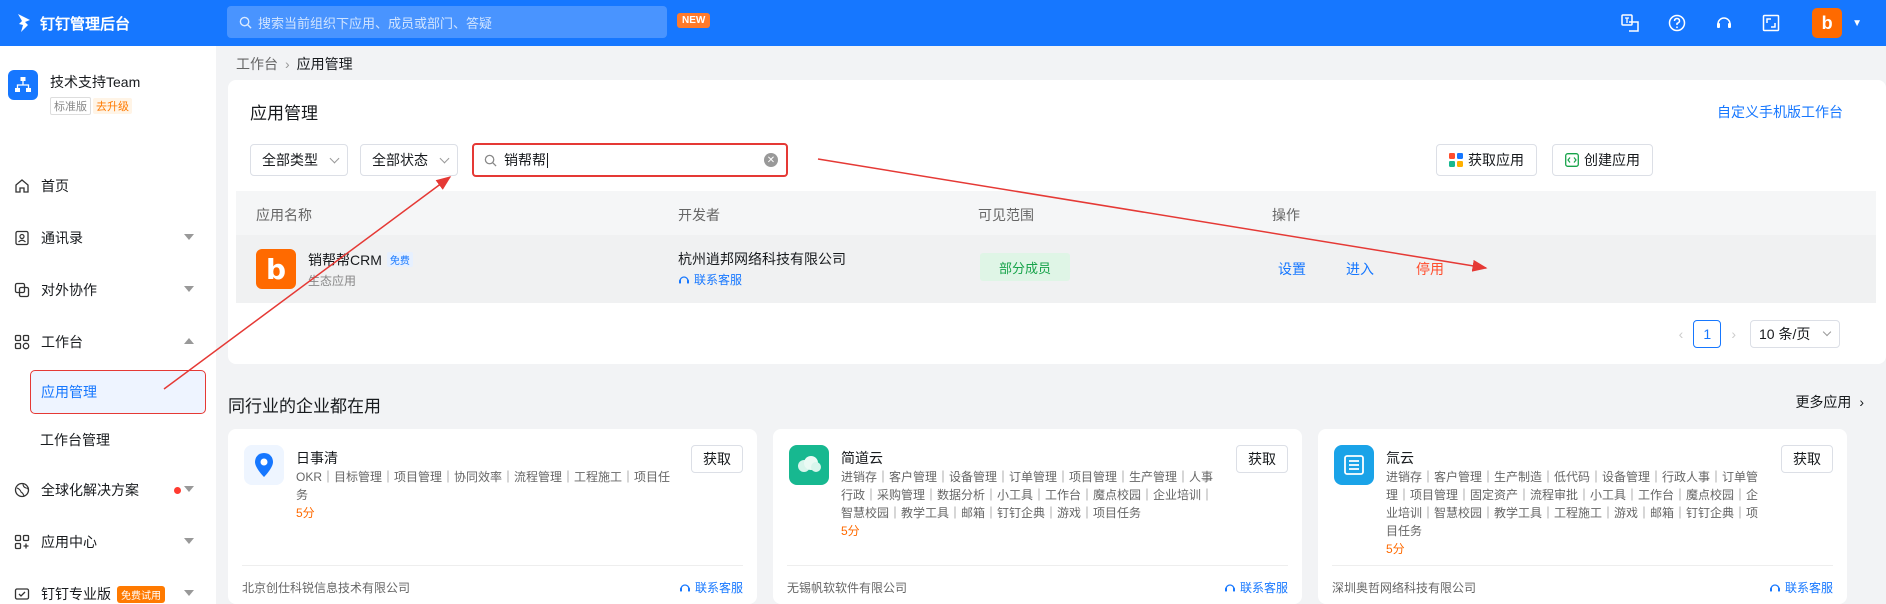 The image size is (1886, 604). I want to click on custom-mobile-workbench-link: 自定义手机版工作台, so click(1780, 112).